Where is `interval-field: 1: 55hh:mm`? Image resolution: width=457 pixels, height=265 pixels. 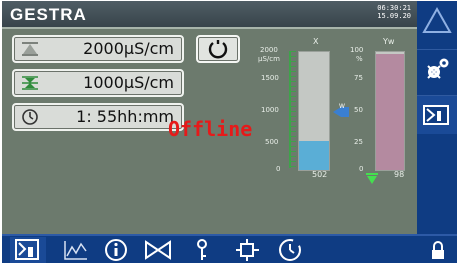
interval-field: 1: 55hh:mm is located at coordinates (98, 117).